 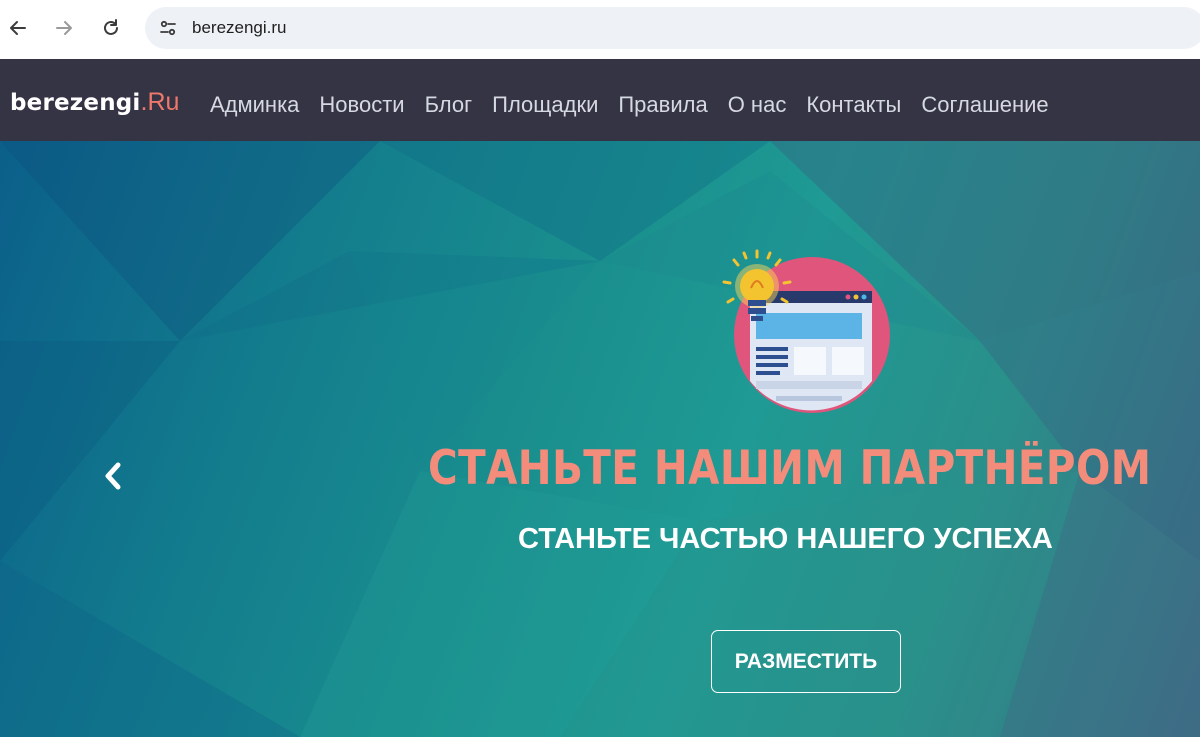 What do you see at coordinates (672, 28) in the screenshot?
I see `address-bar: berezengi.ru` at bounding box center [672, 28].